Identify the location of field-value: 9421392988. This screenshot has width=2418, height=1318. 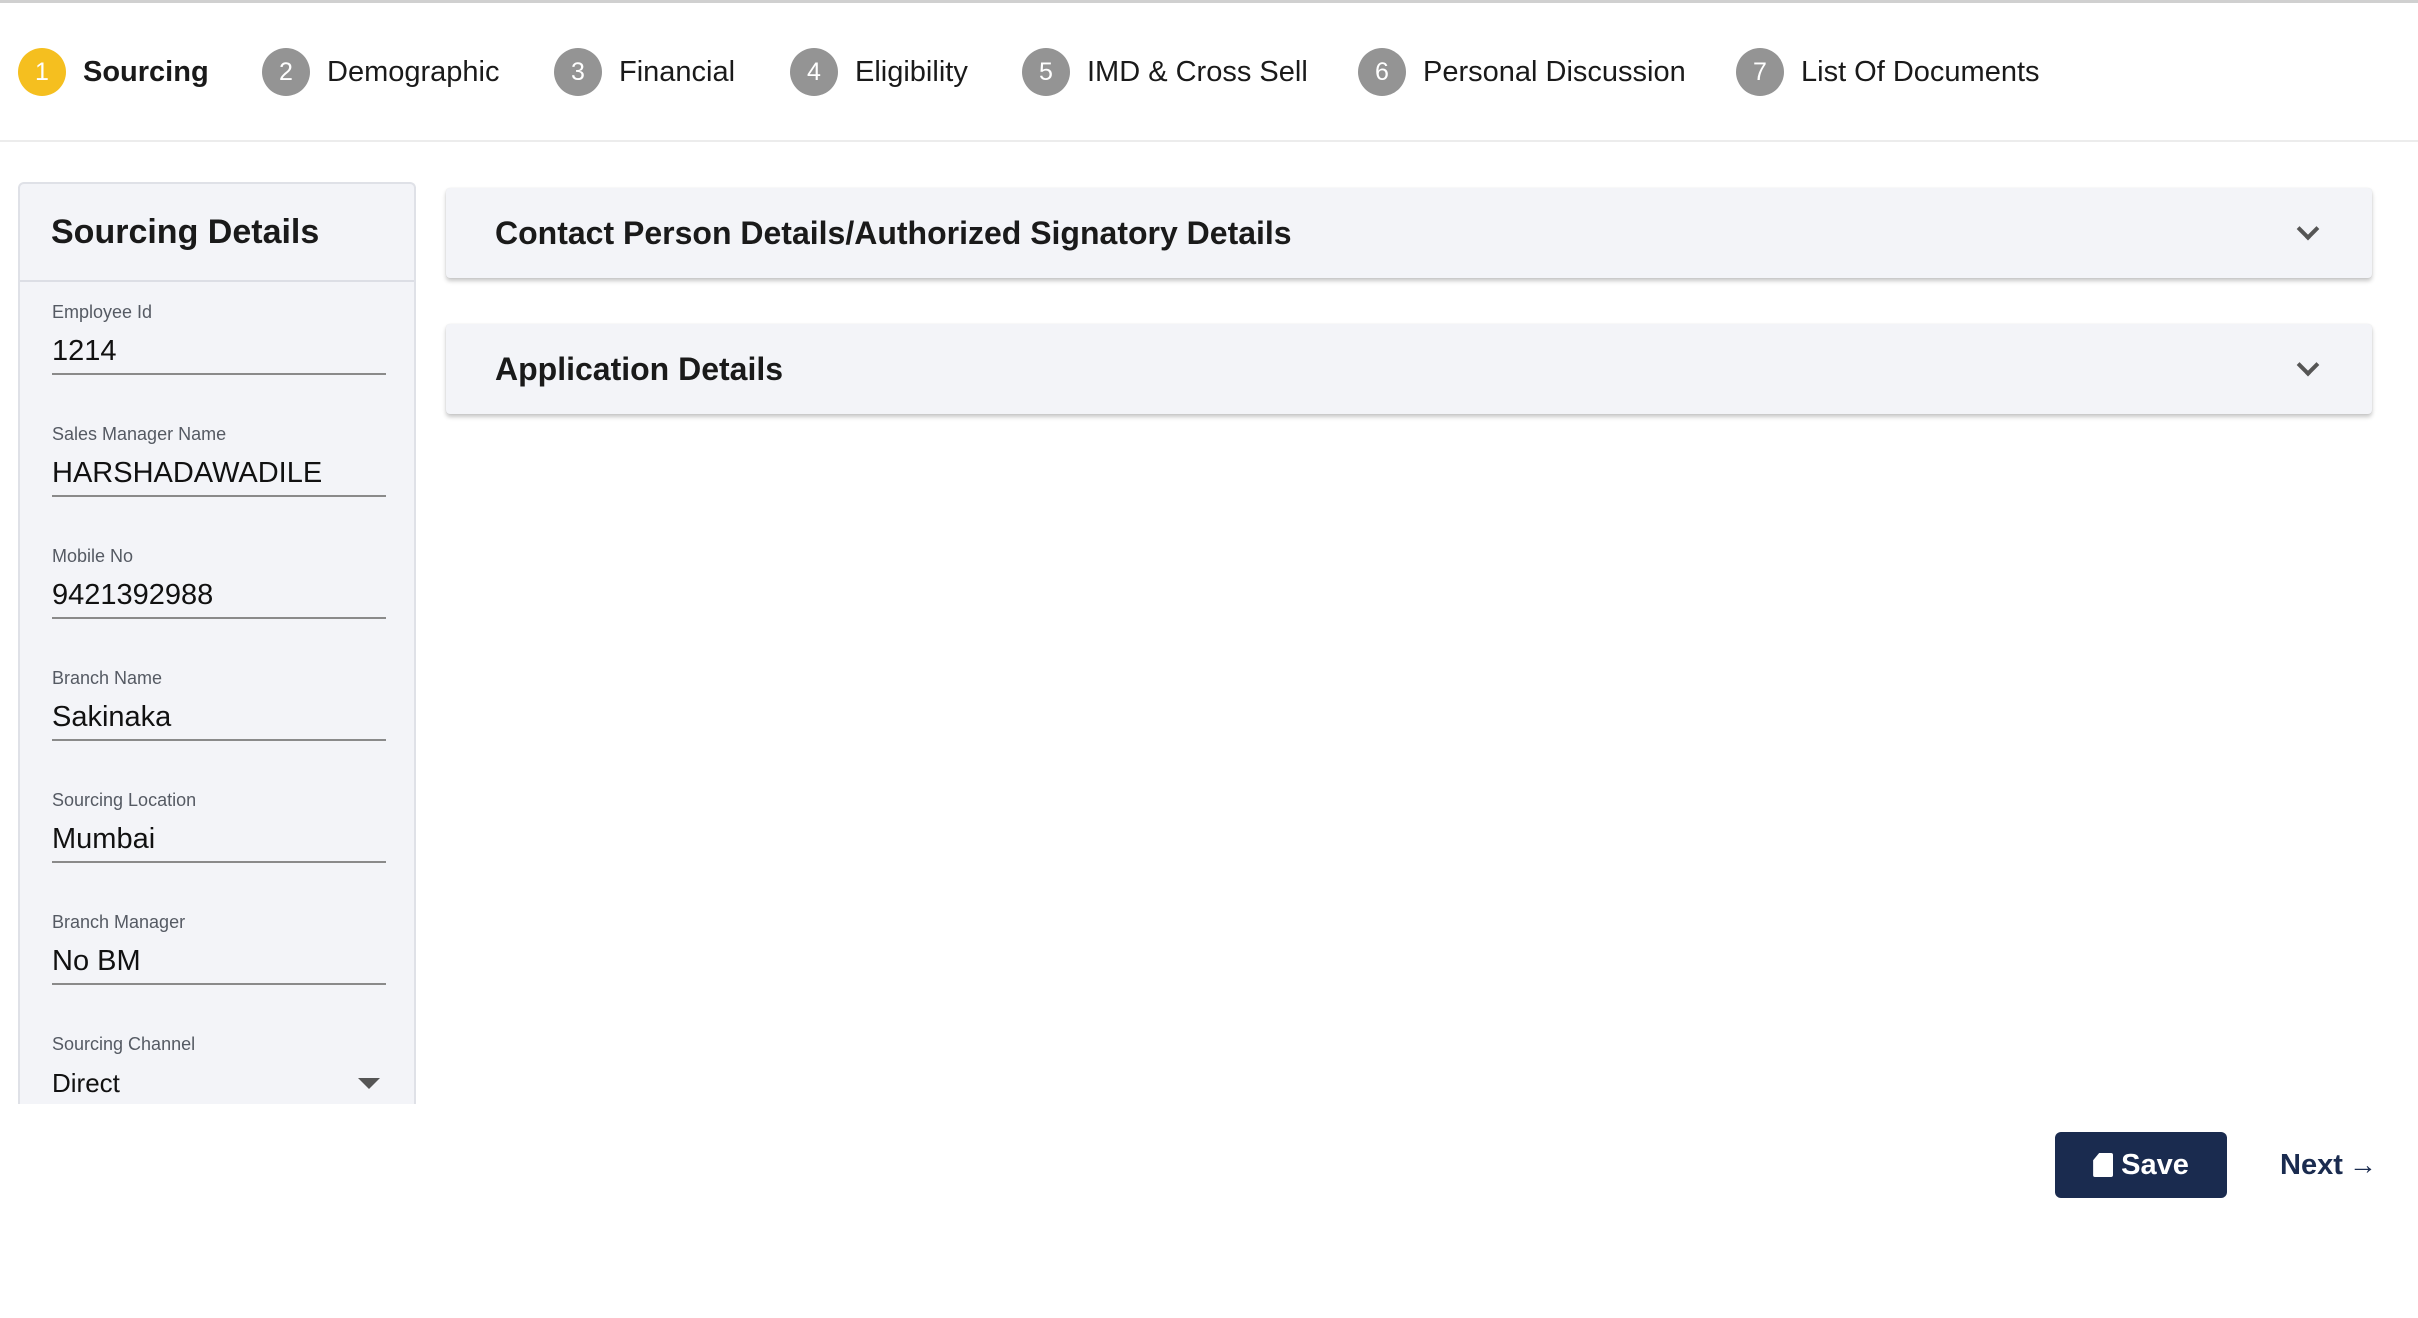
(133, 595).